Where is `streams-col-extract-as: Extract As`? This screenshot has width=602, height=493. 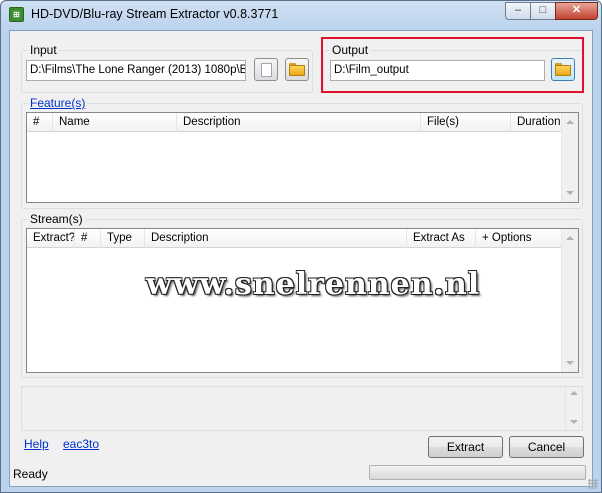 streams-col-extract-as: Extract As is located at coordinates (441, 238).